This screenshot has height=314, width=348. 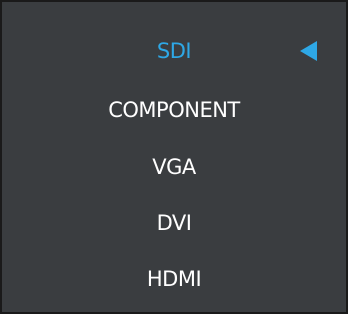 I want to click on menu-item-sdi: SDI, so click(x=174, y=51).